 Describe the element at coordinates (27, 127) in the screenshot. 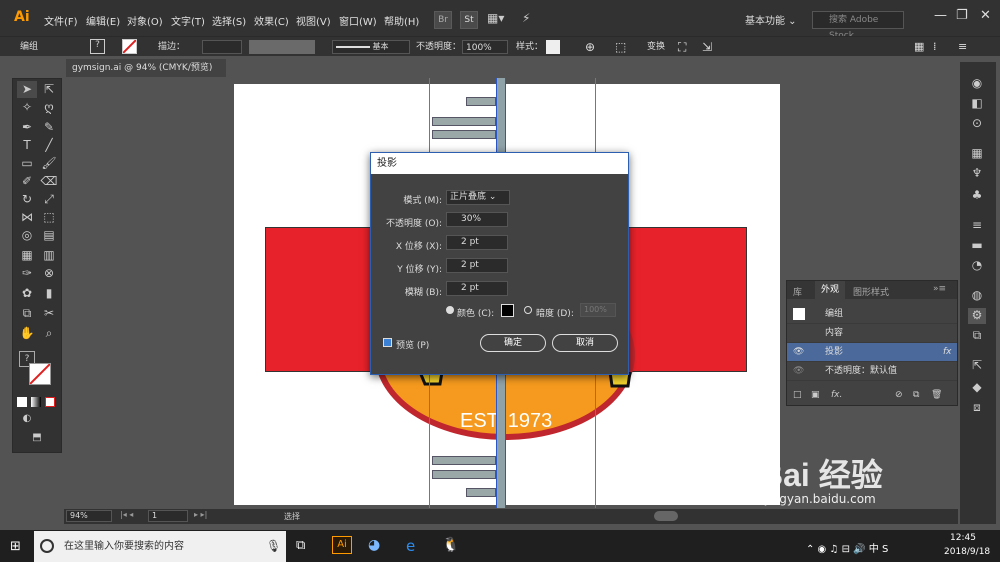

I see `pen-tool-icon: ✒` at that location.